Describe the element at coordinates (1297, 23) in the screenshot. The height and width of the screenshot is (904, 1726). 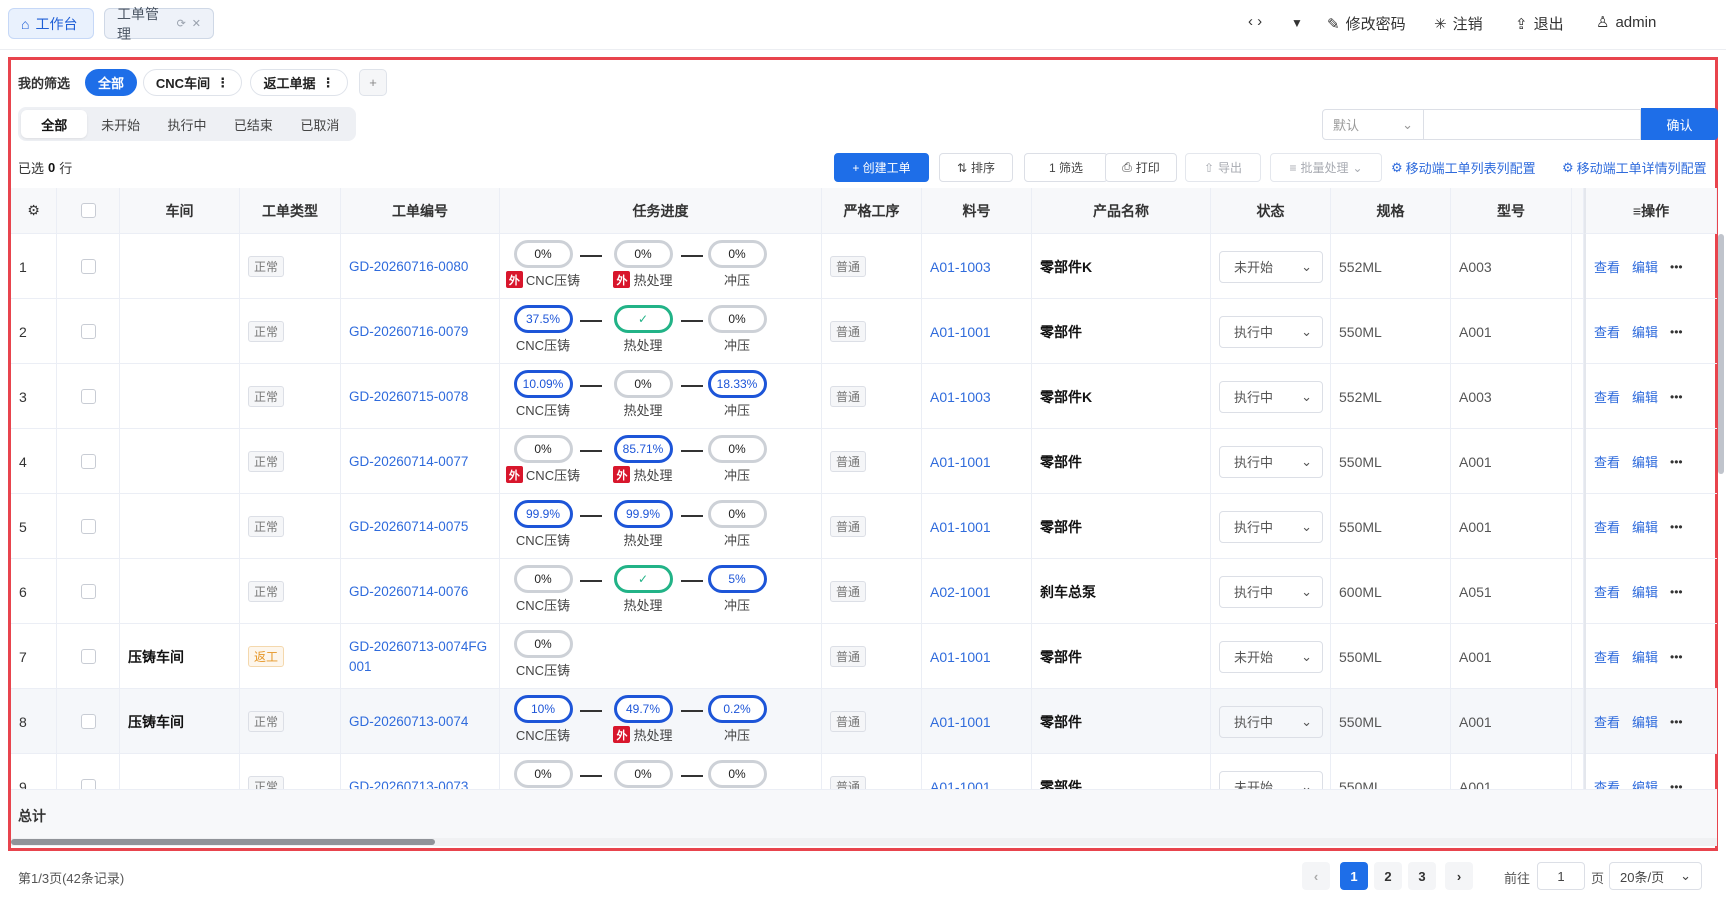
I see `dropdown-icon: ▼` at that location.